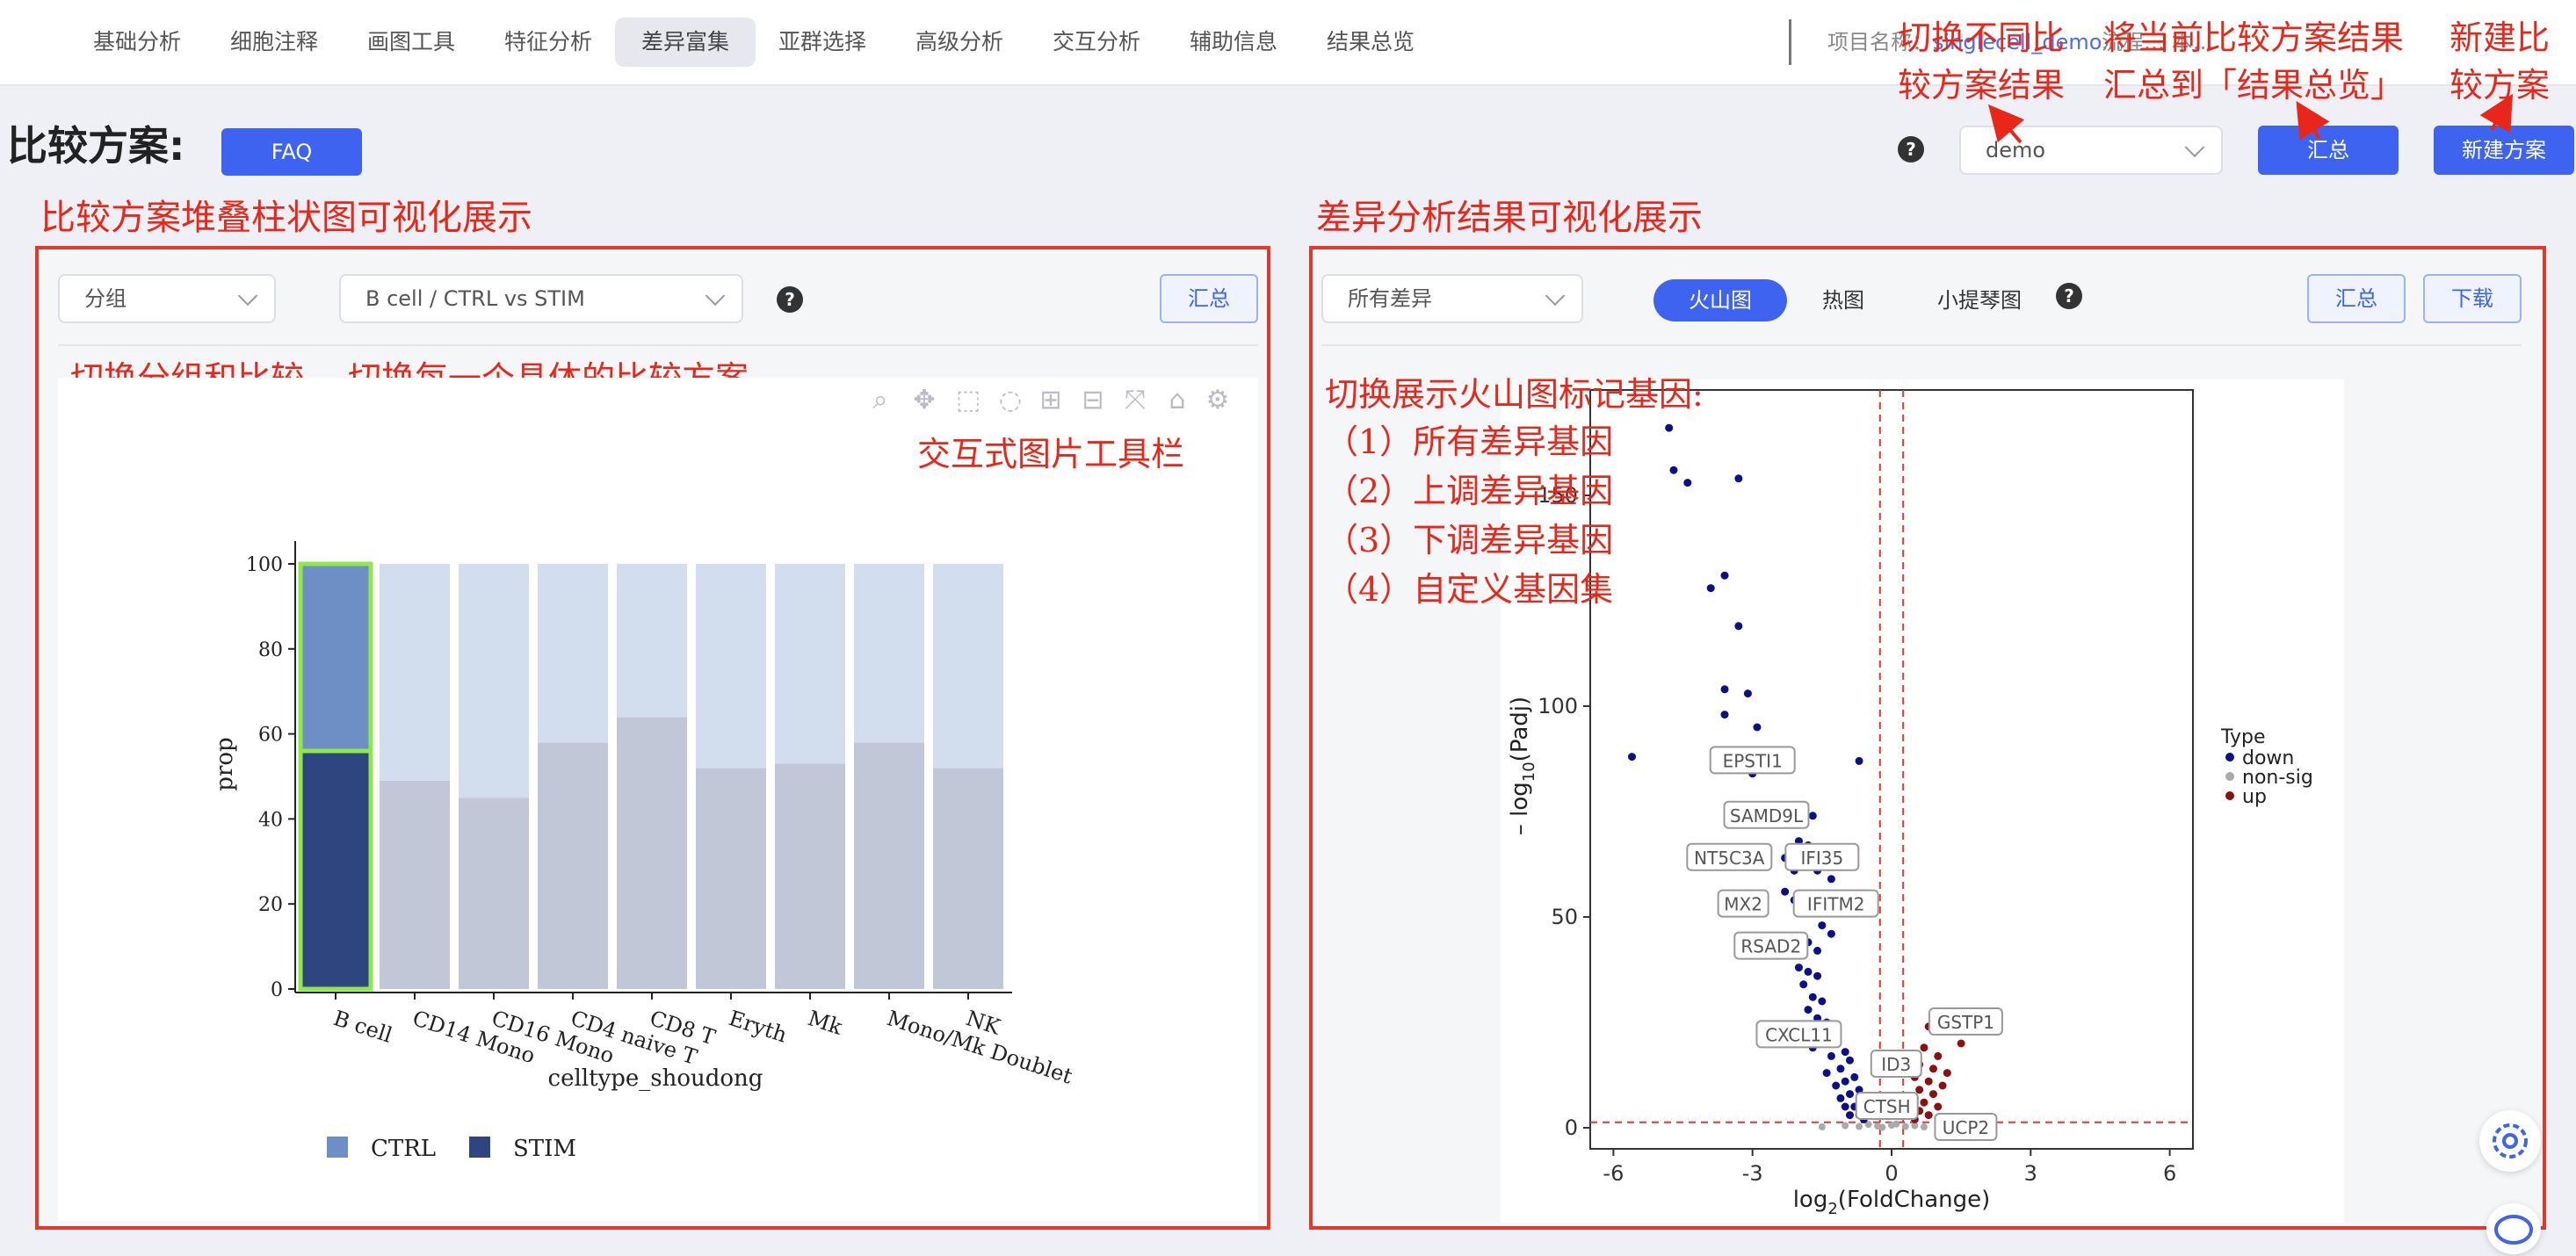  What do you see at coordinates (1979, 300) in the screenshot?
I see `tab-violin: 小提琴图` at bounding box center [1979, 300].